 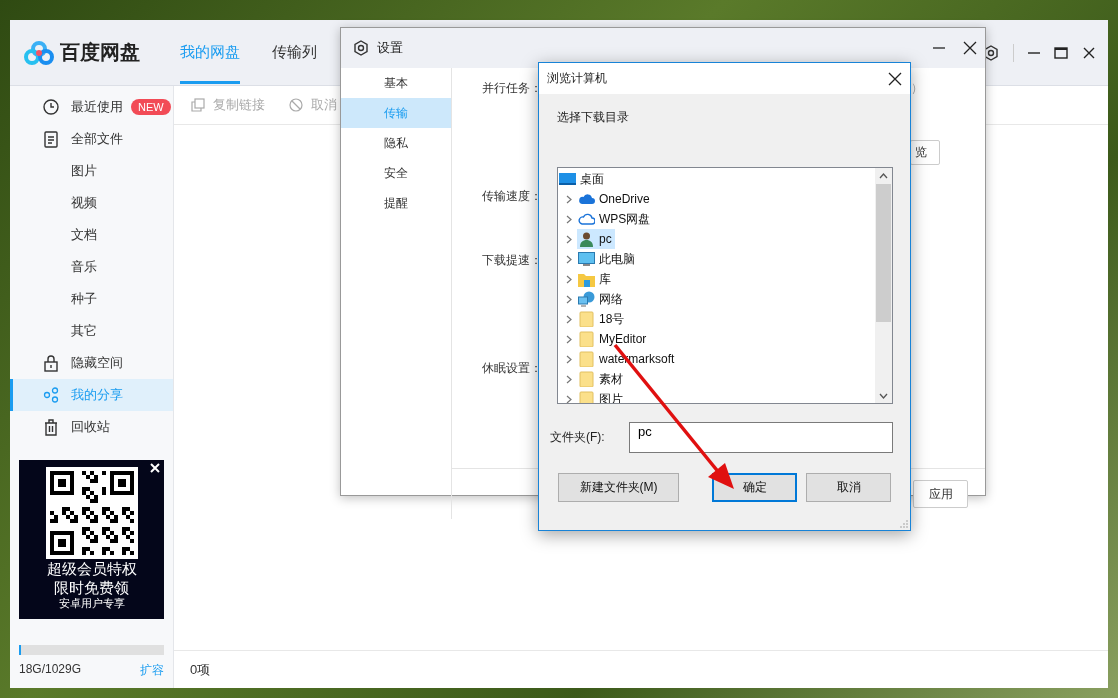 I want to click on desktop-icon, so click(x=567, y=179).